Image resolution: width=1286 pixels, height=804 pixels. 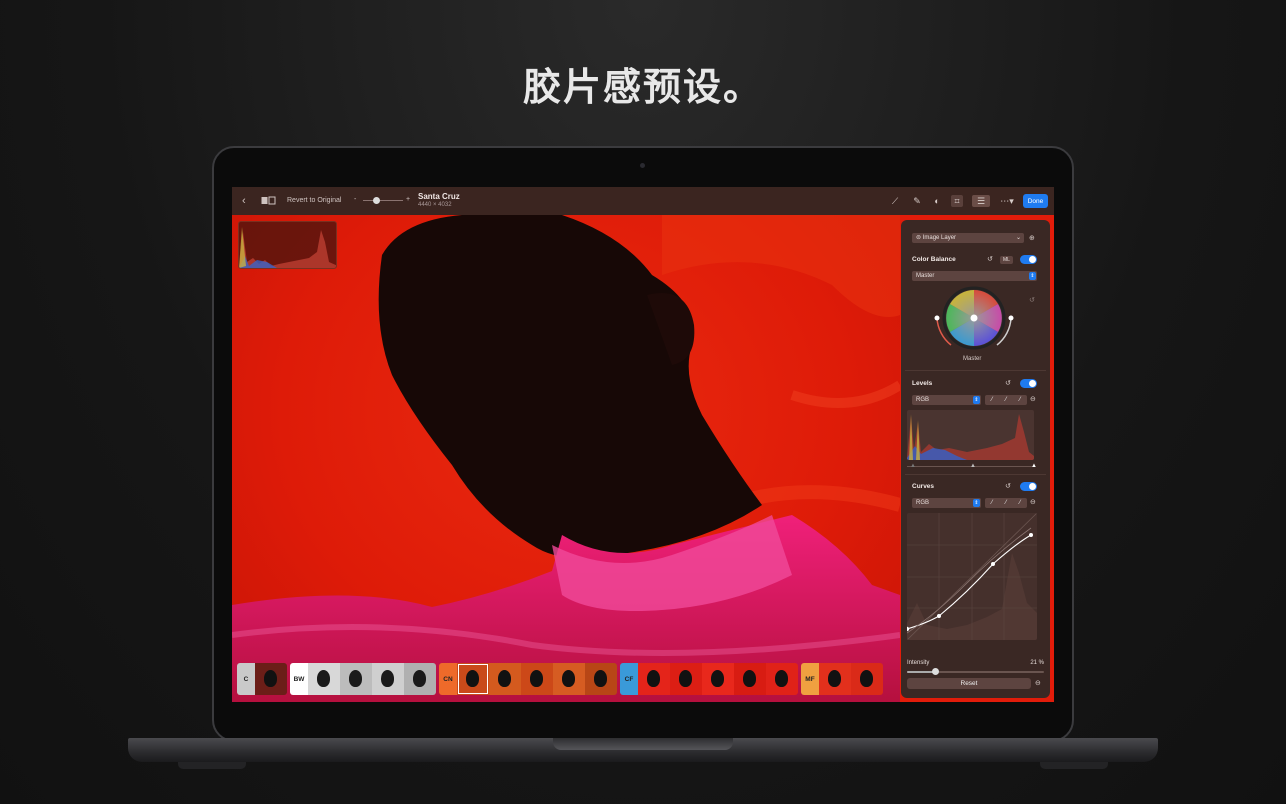 What do you see at coordinates (810, 679) in the screenshot?
I see `preset-group-label: MF` at bounding box center [810, 679].